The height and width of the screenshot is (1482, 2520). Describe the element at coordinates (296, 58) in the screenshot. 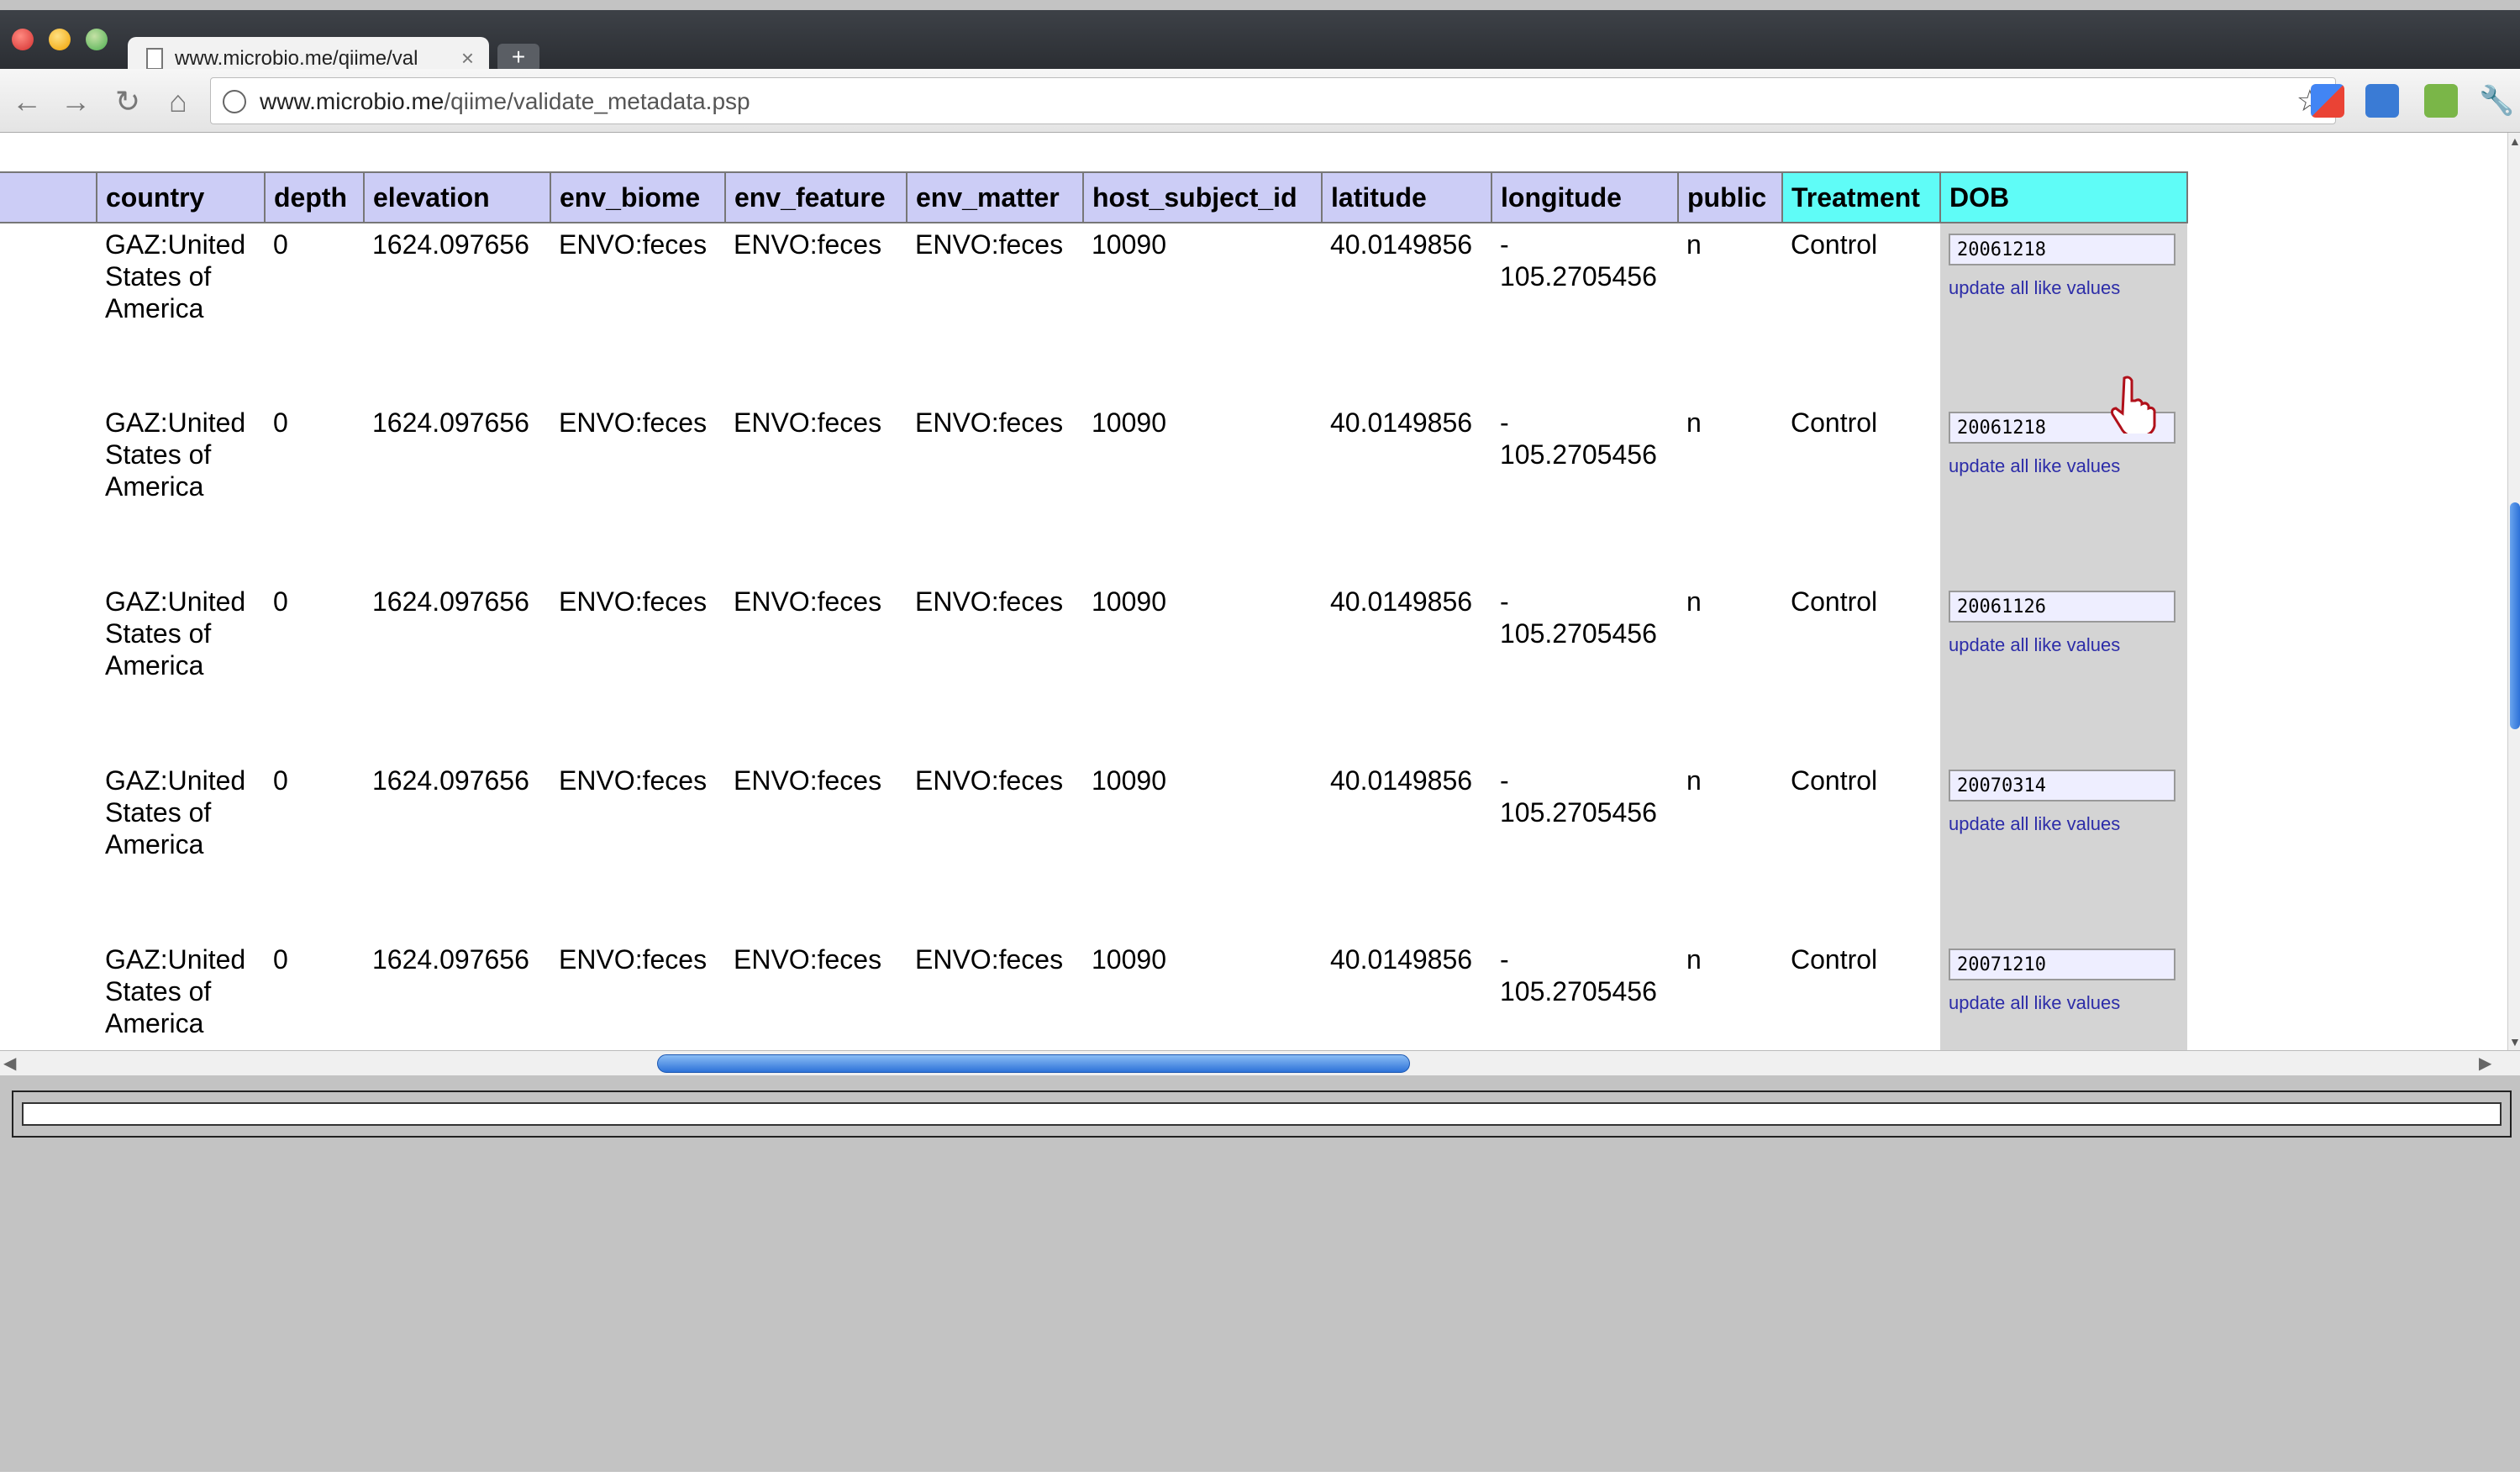

I see `tab-title: www.microbio.me/qiime/val` at that location.